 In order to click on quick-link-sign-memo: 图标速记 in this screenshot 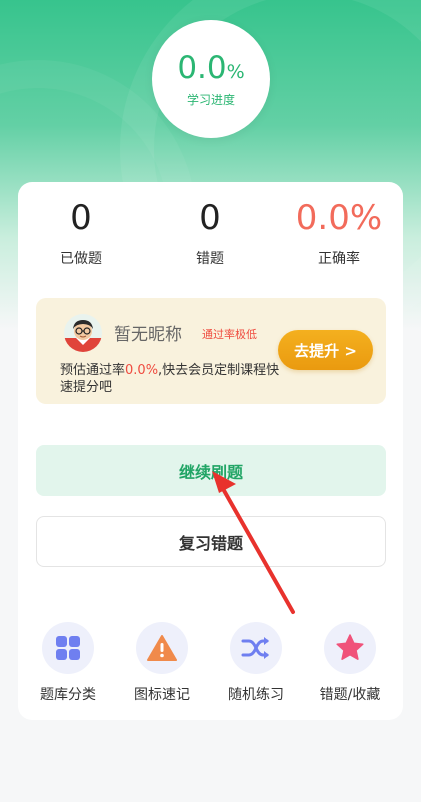, I will do `click(162, 663)`.